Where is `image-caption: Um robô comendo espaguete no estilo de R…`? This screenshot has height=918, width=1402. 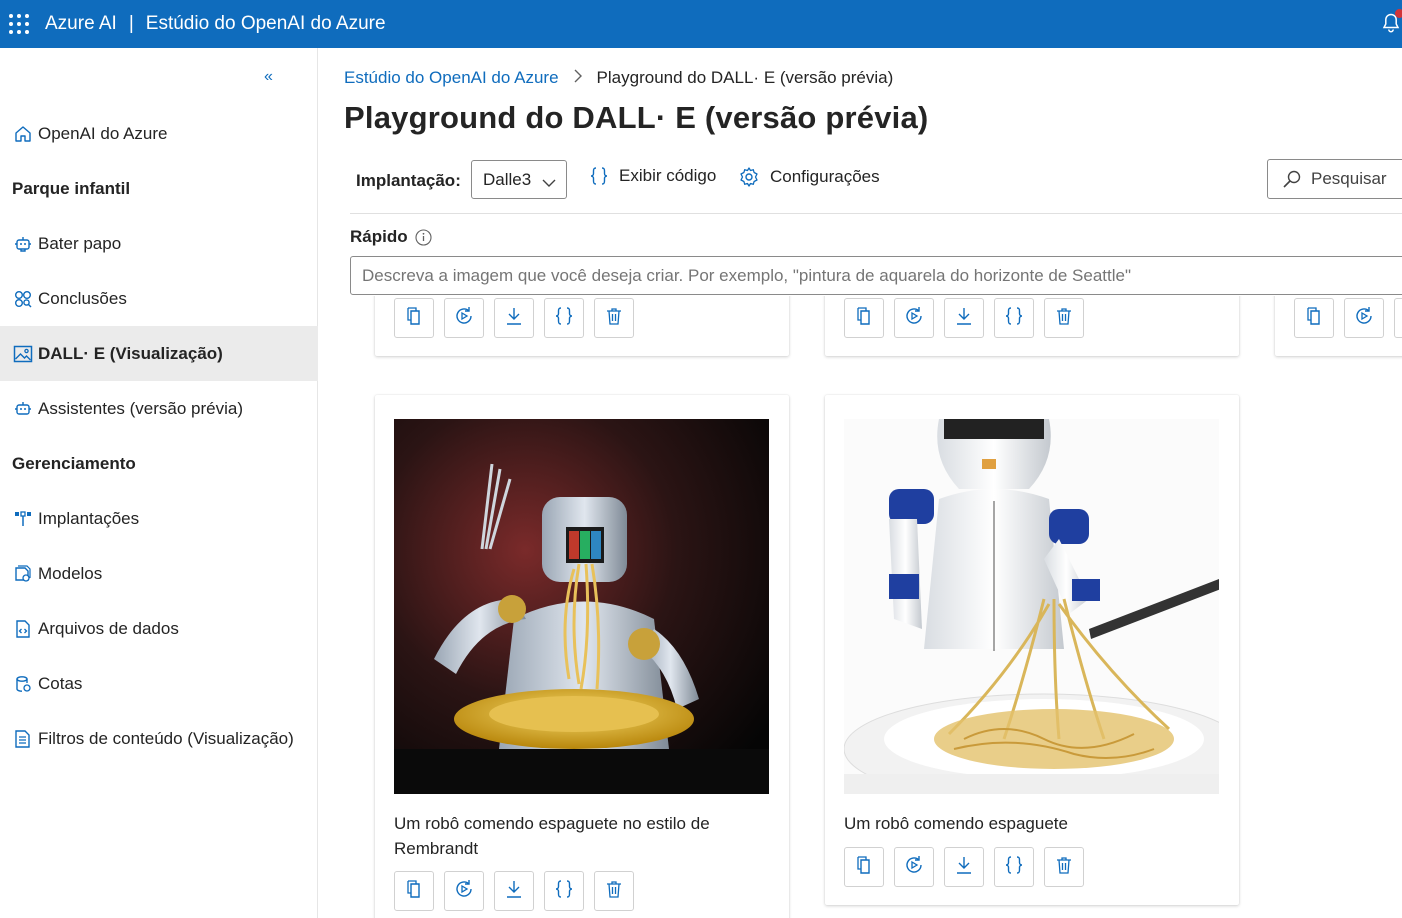
image-caption: Um robô comendo espaguete no estilo de R… is located at coordinates (552, 836).